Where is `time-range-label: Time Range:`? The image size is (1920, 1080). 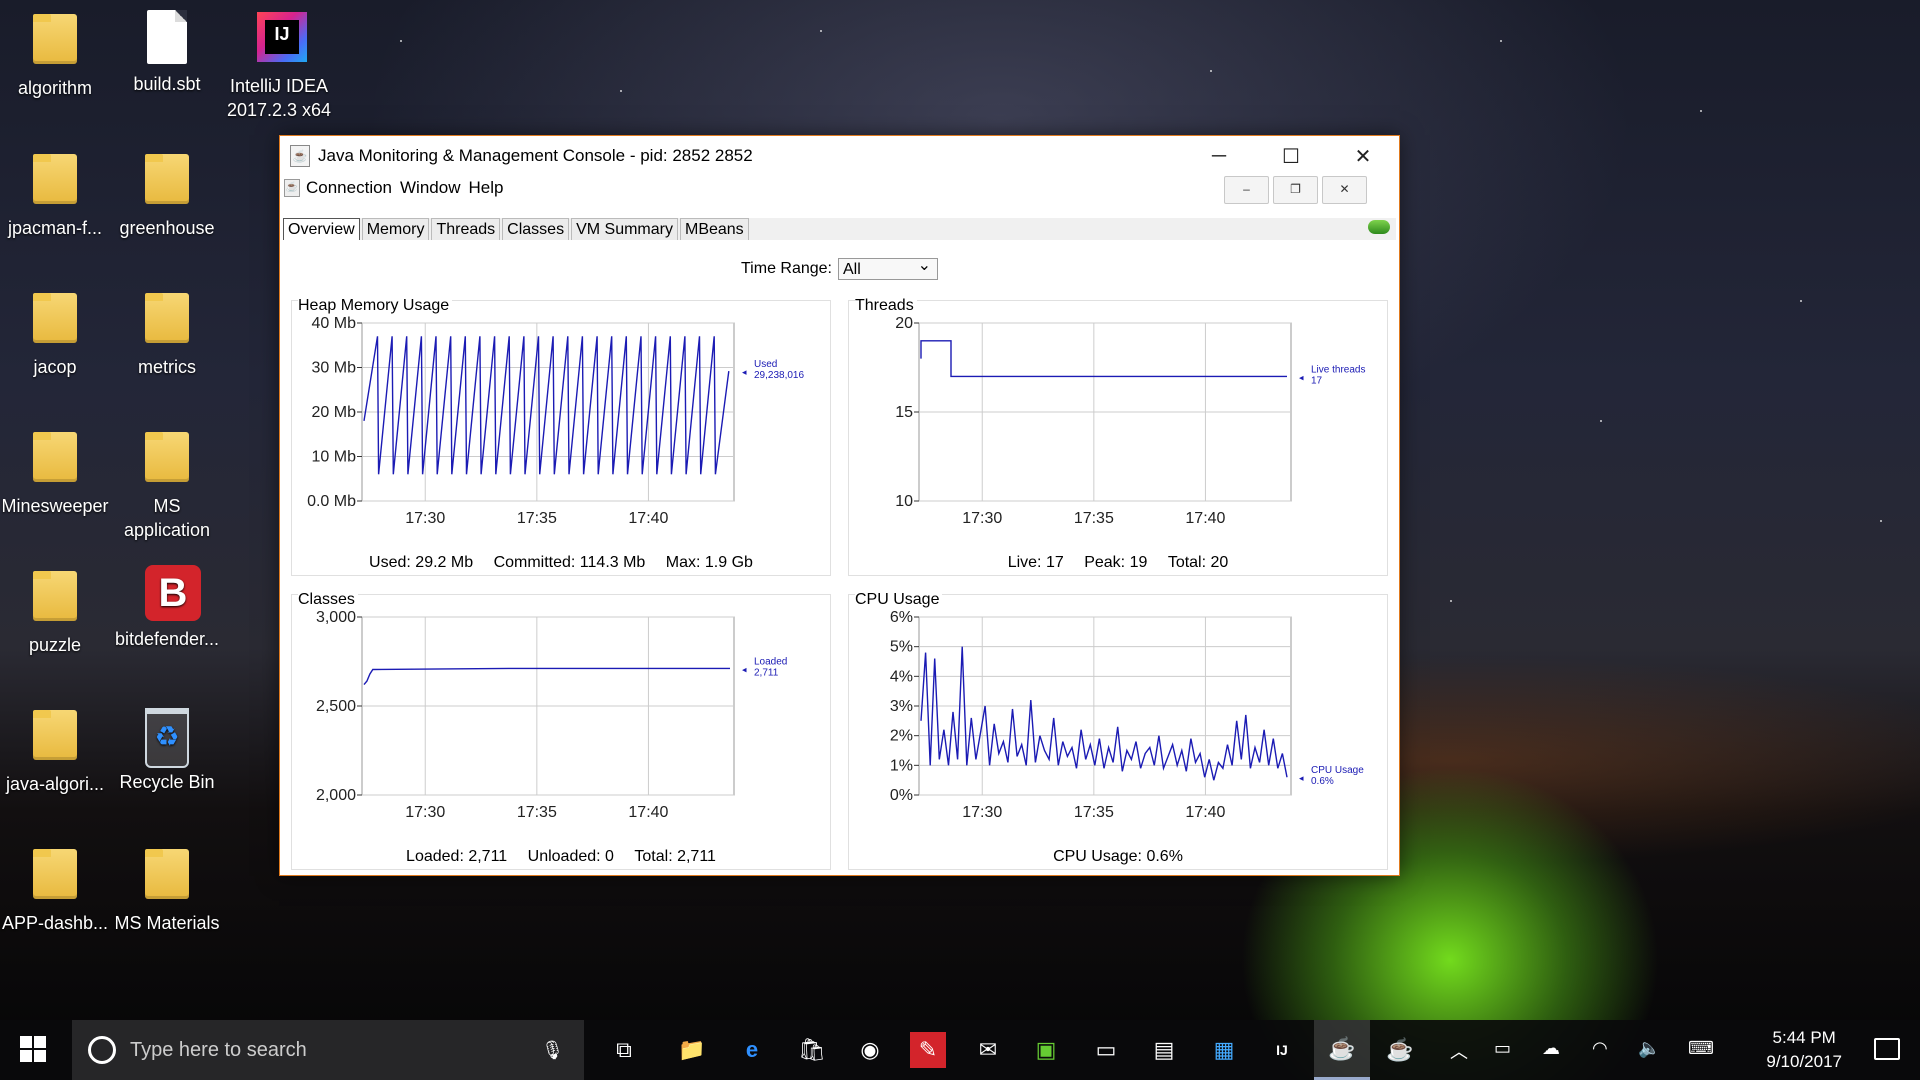
time-range-label: Time Range: is located at coordinates (786, 268).